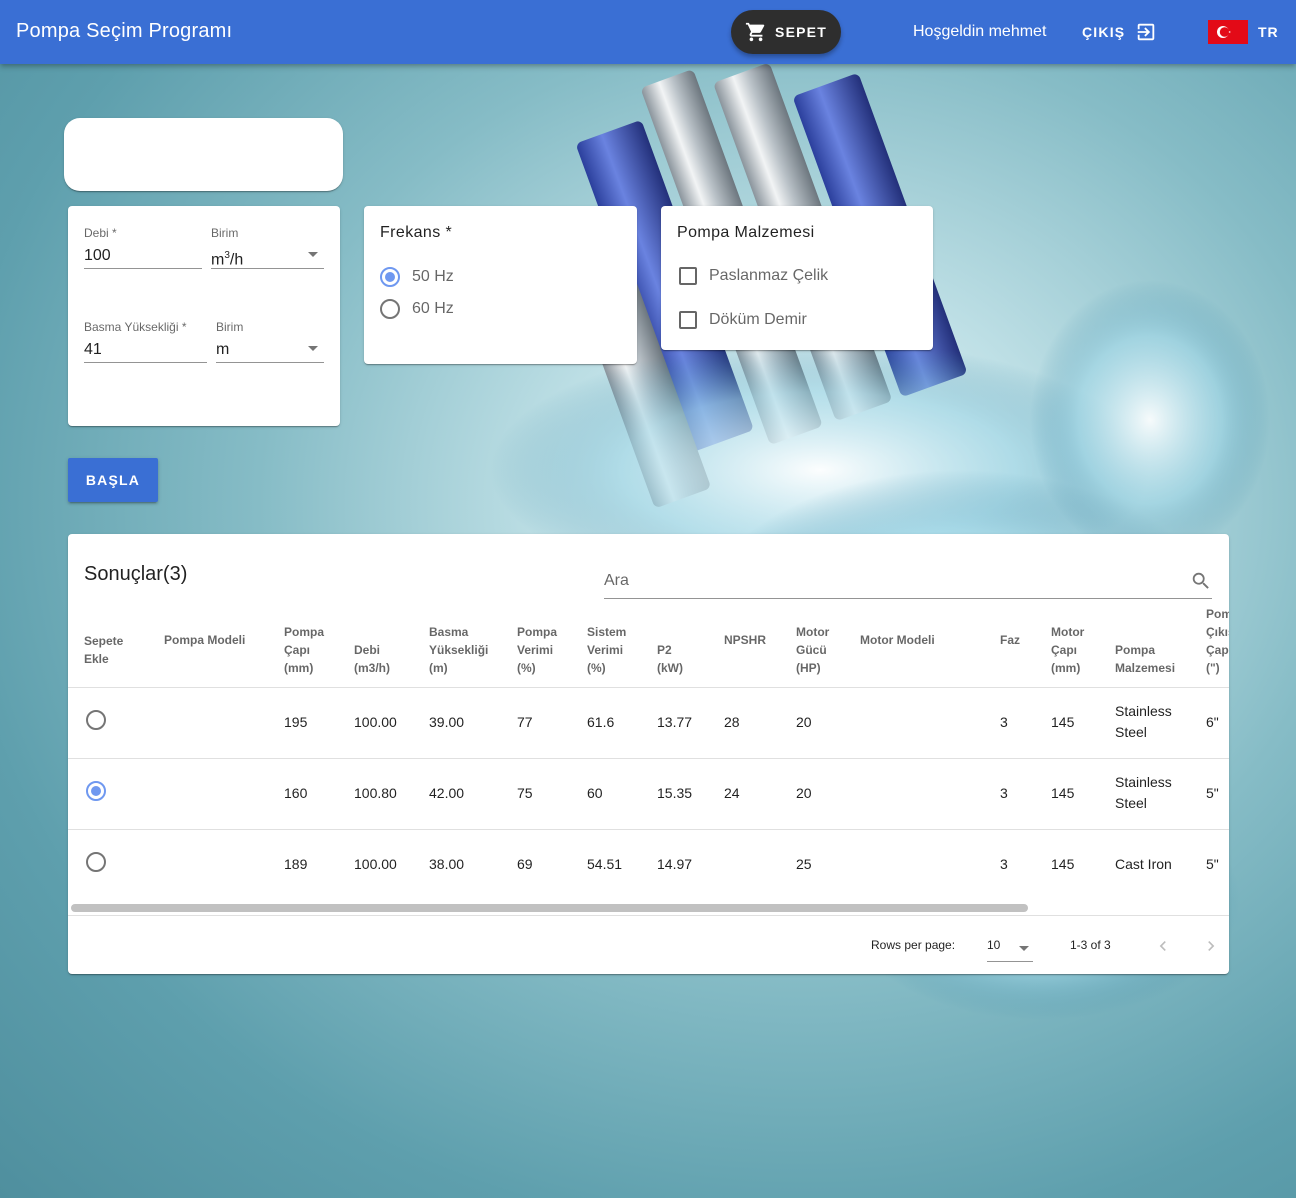  What do you see at coordinates (616, 580) in the screenshot?
I see `search-placeholder: Ara` at bounding box center [616, 580].